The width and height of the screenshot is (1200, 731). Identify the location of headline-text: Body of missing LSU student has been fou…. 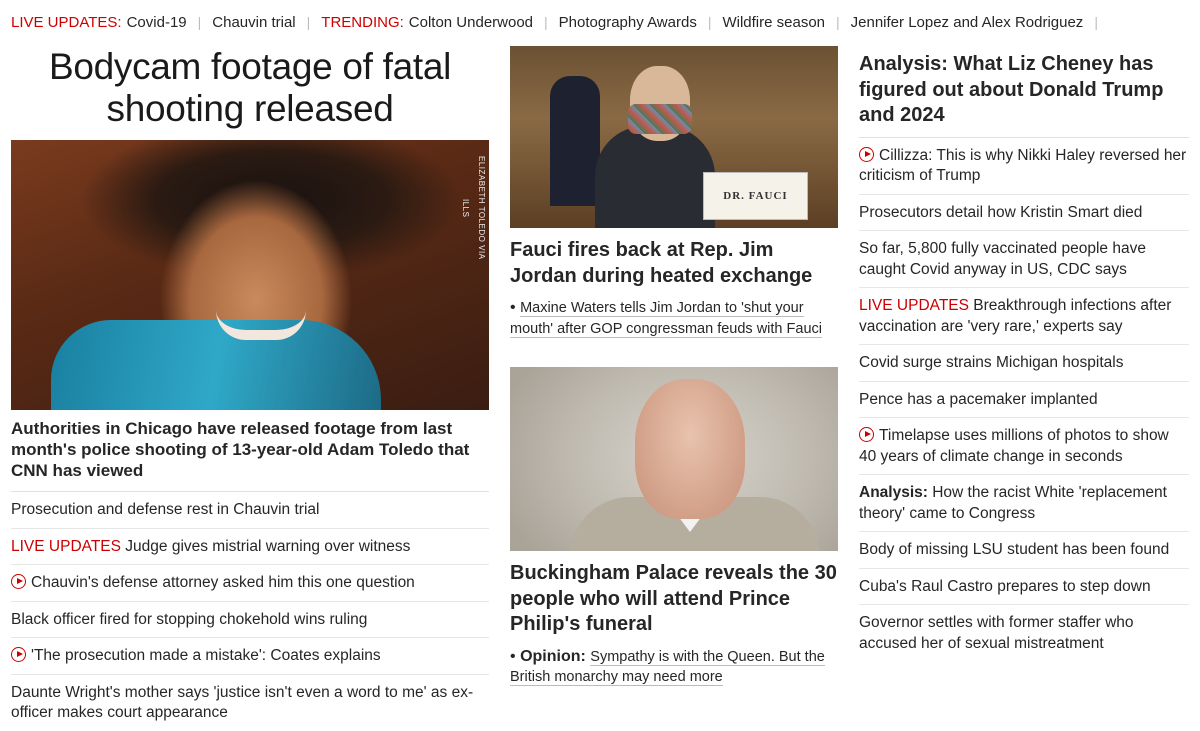
(1014, 549).